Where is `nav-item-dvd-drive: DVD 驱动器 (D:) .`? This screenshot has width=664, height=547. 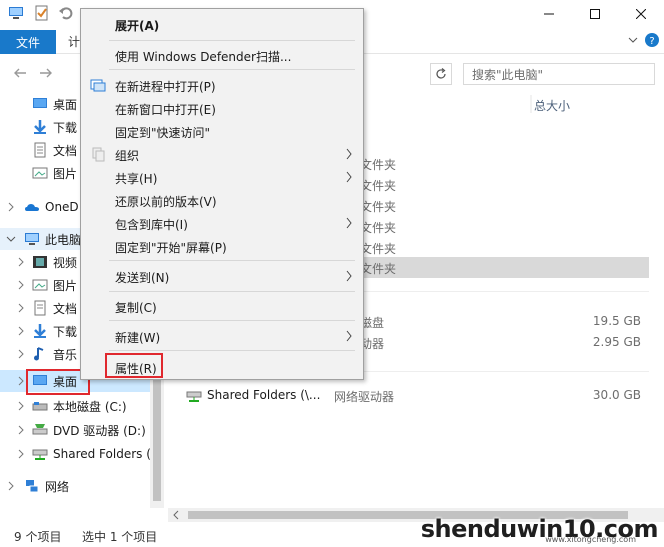
nav-item-dvd-drive: DVD 驱动器 (D:) . is located at coordinates (75, 430).